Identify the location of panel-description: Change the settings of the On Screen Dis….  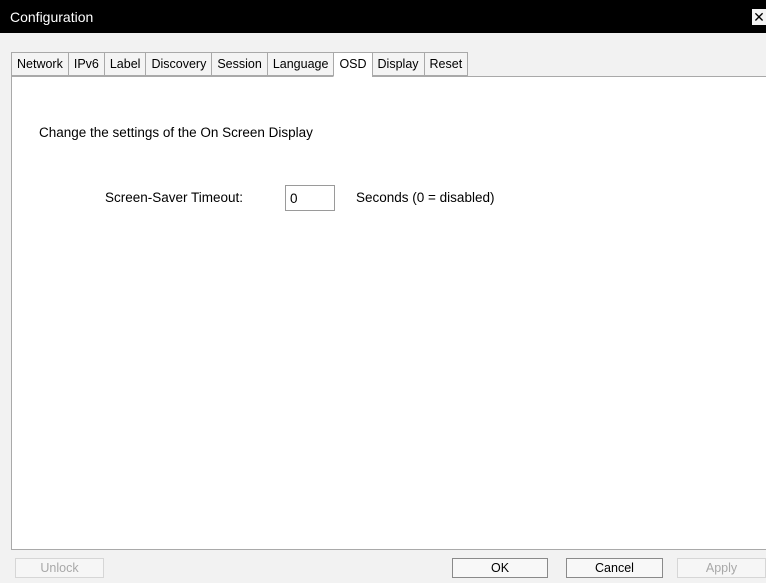
(176, 132).